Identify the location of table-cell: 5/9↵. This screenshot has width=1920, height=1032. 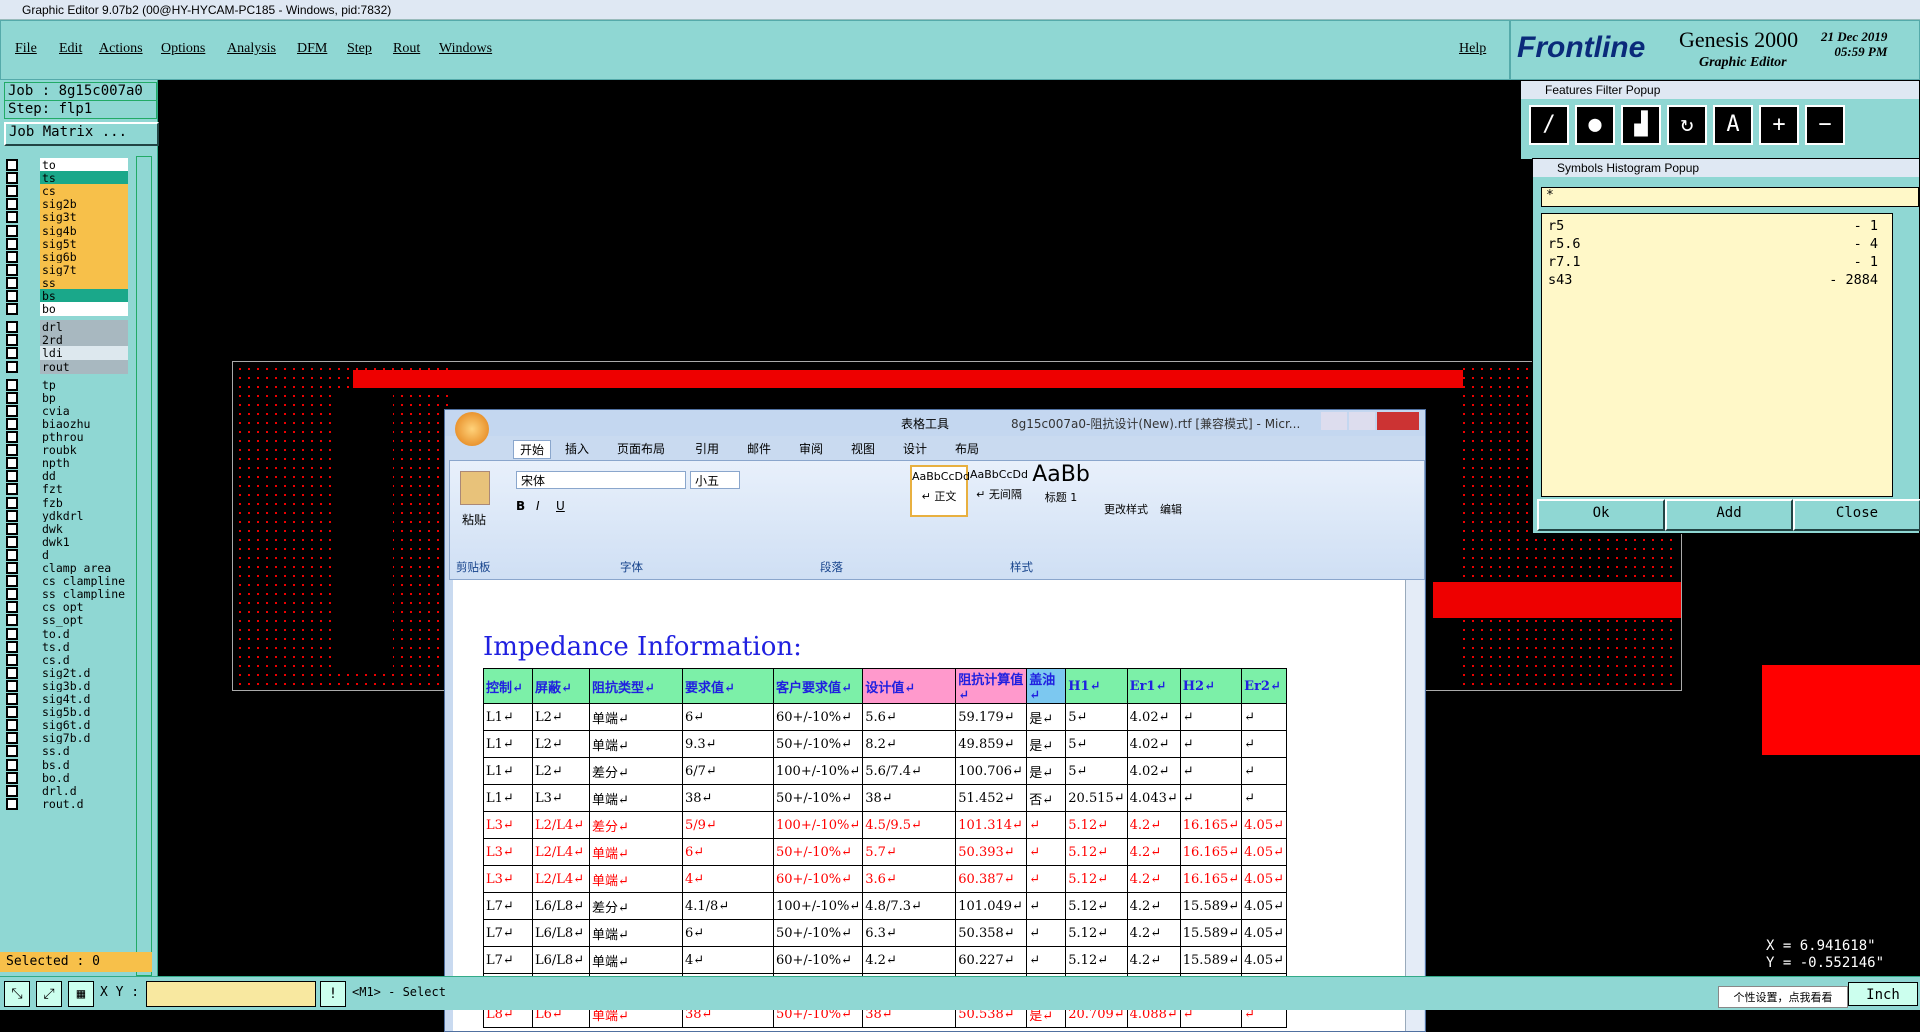
(728, 825).